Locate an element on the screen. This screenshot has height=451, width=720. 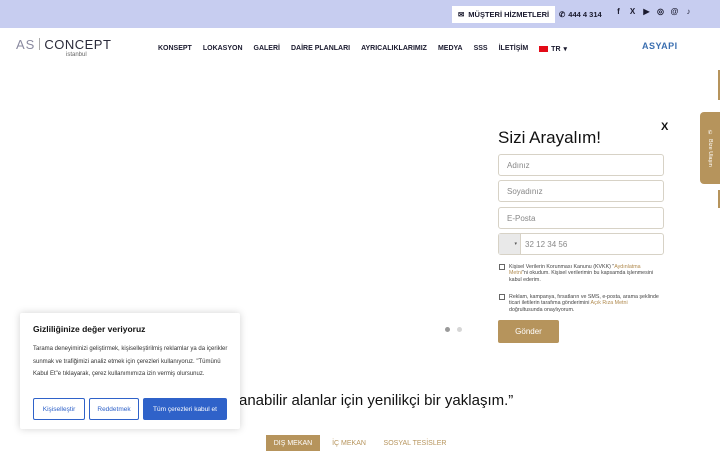
slider-dot-active is located at coordinates (447, 329).